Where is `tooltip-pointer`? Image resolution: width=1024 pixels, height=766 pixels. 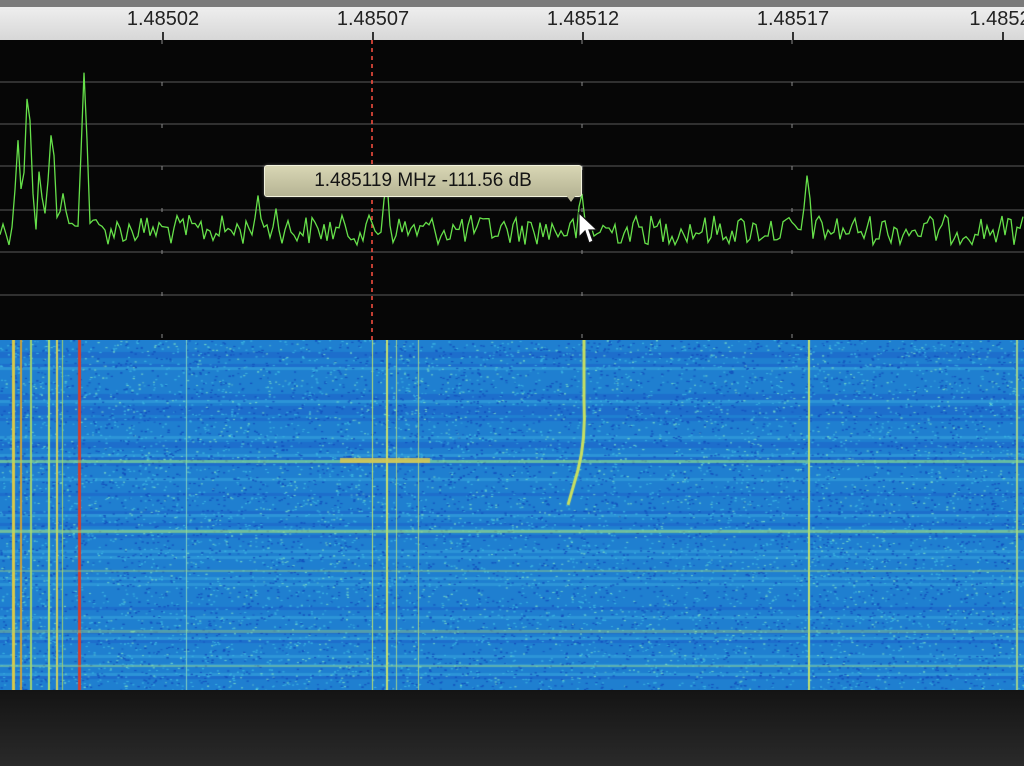
tooltip-pointer is located at coordinates (571, 198).